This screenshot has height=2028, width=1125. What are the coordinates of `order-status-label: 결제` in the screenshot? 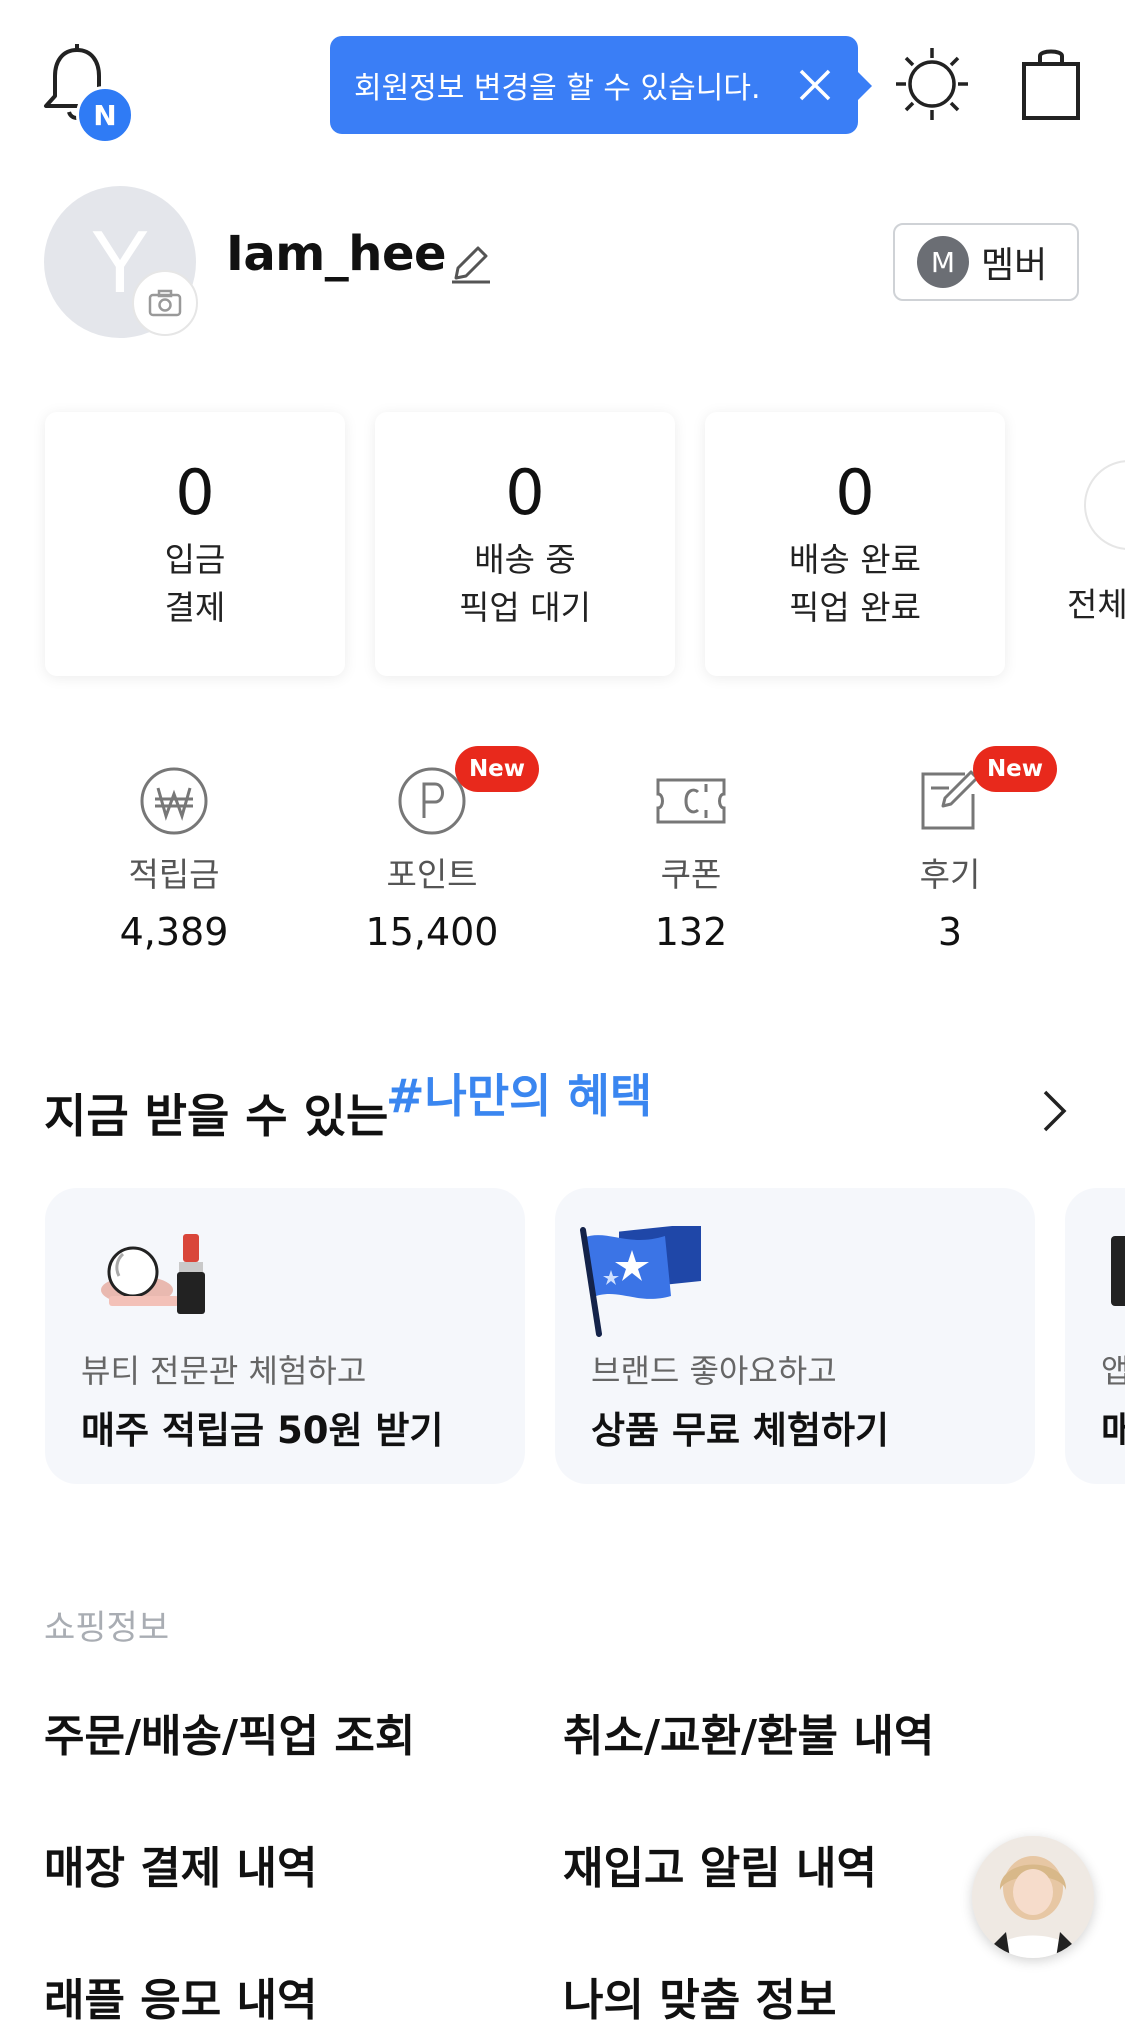 It's located at (195, 607).